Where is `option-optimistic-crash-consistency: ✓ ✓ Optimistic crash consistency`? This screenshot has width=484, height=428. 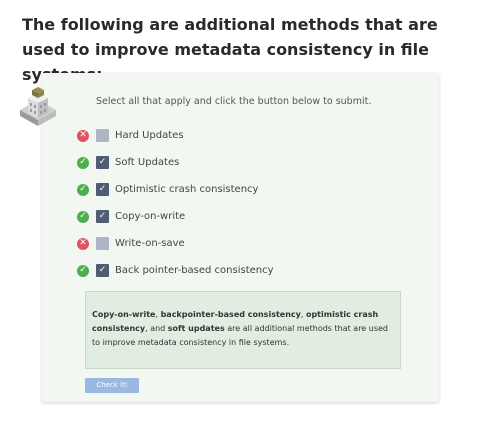
option-optimistic-crash-consistency: ✓ ✓ Optimistic crash consistency is located at coordinates (175, 189).